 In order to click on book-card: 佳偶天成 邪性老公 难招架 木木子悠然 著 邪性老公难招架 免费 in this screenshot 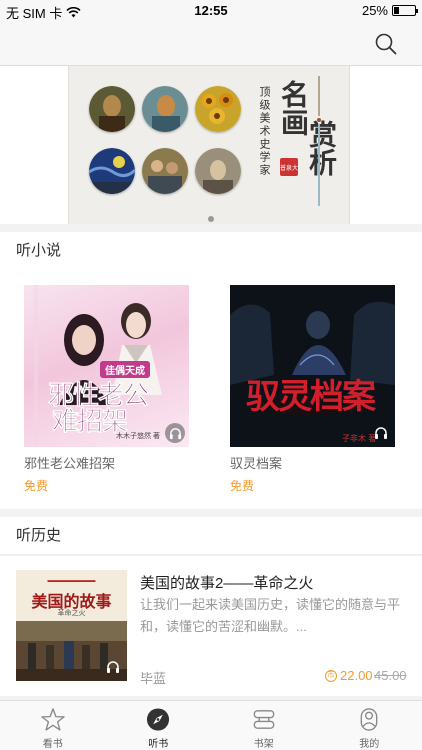, I will do `click(106, 389)`.